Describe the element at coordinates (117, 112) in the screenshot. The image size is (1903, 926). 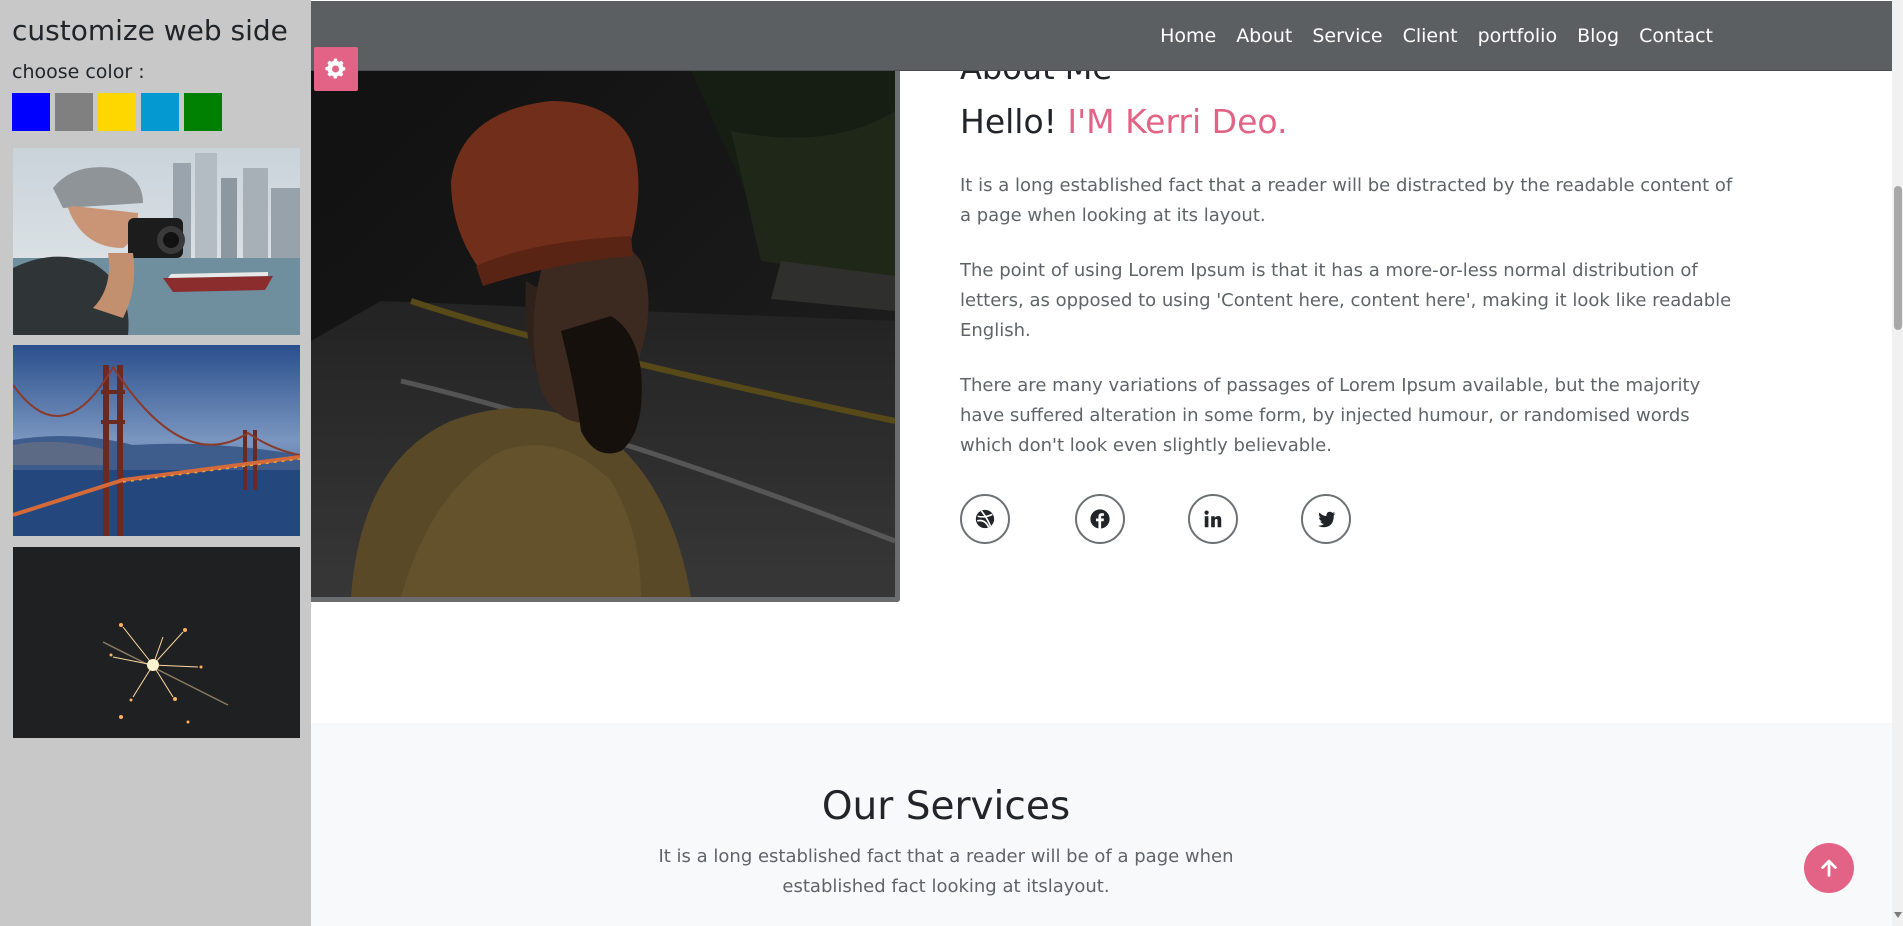
I see `color-swatch-yellow` at that location.